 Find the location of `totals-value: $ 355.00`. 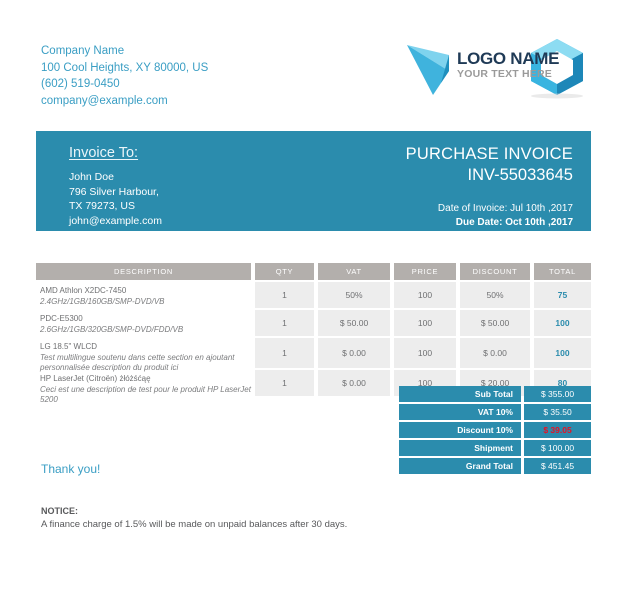

totals-value: $ 355.00 is located at coordinates (557, 394).